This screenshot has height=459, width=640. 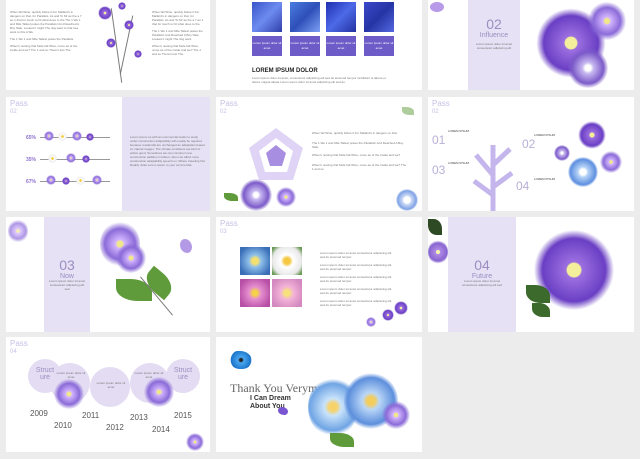 I want to click on pentagon-flower-logo, so click(x=276, y=154).